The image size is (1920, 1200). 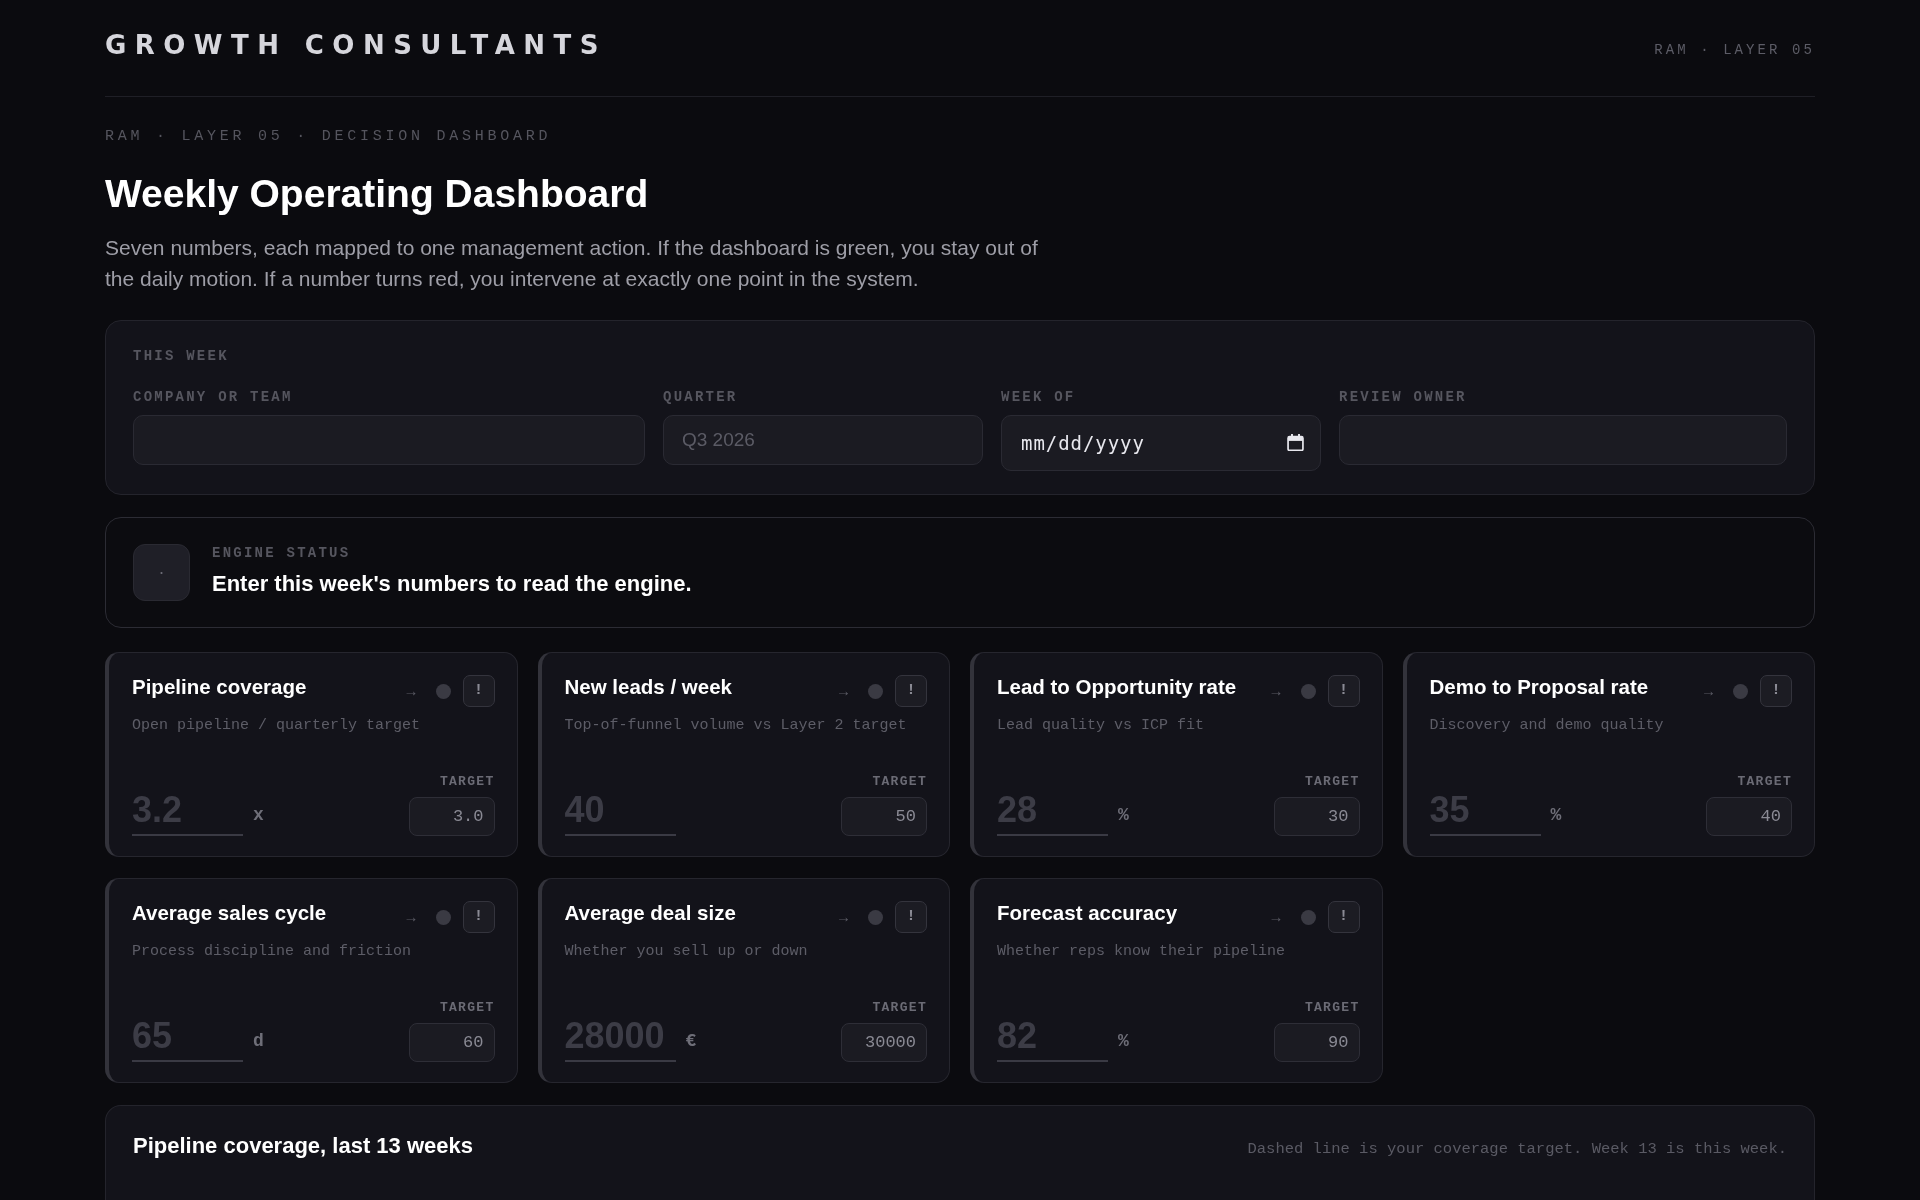 I want to click on target-field: 30000, so click(x=884, y=1042).